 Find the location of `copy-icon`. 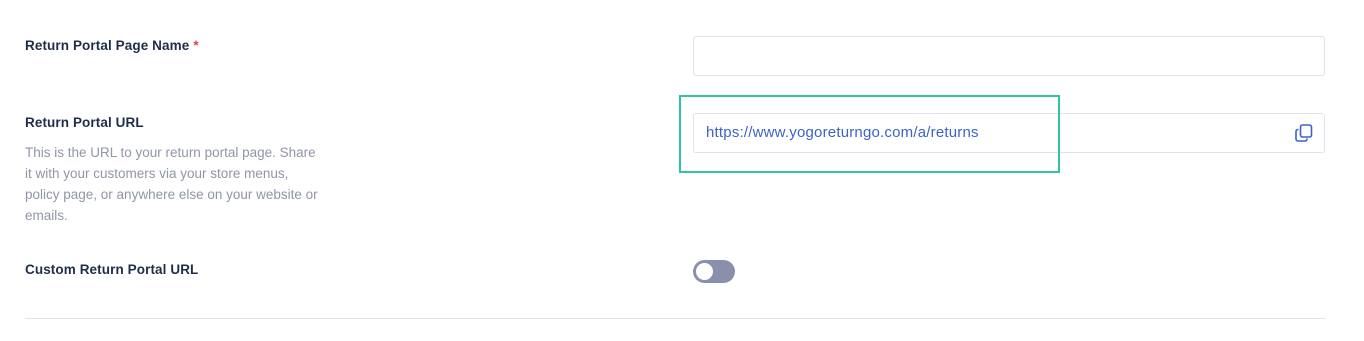

copy-icon is located at coordinates (1304, 133).